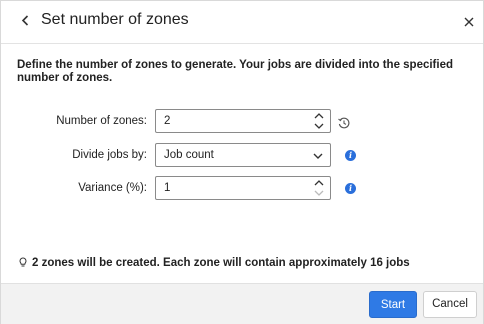  Describe the element at coordinates (23, 262) in the screenshot. I see `lightbulb-icon` at that location.